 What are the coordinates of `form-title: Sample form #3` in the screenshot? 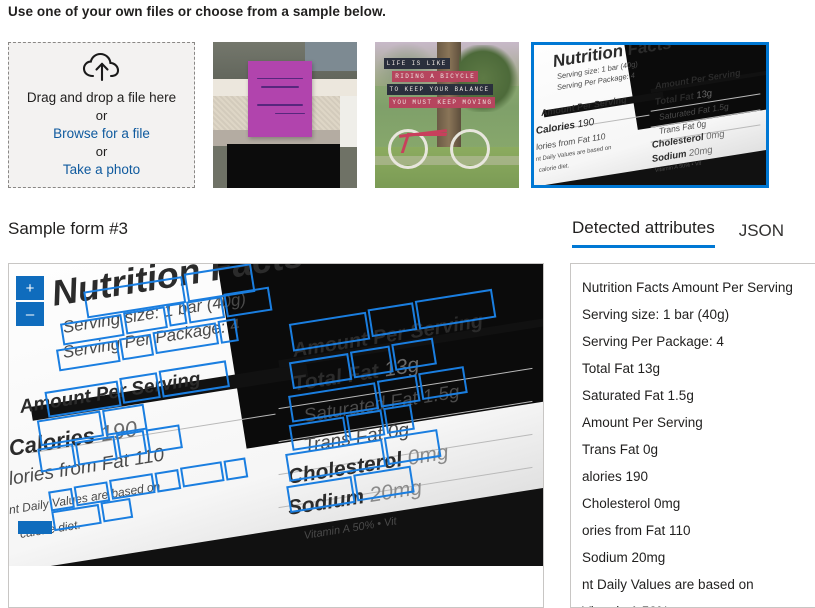 It's located at (68, 228).